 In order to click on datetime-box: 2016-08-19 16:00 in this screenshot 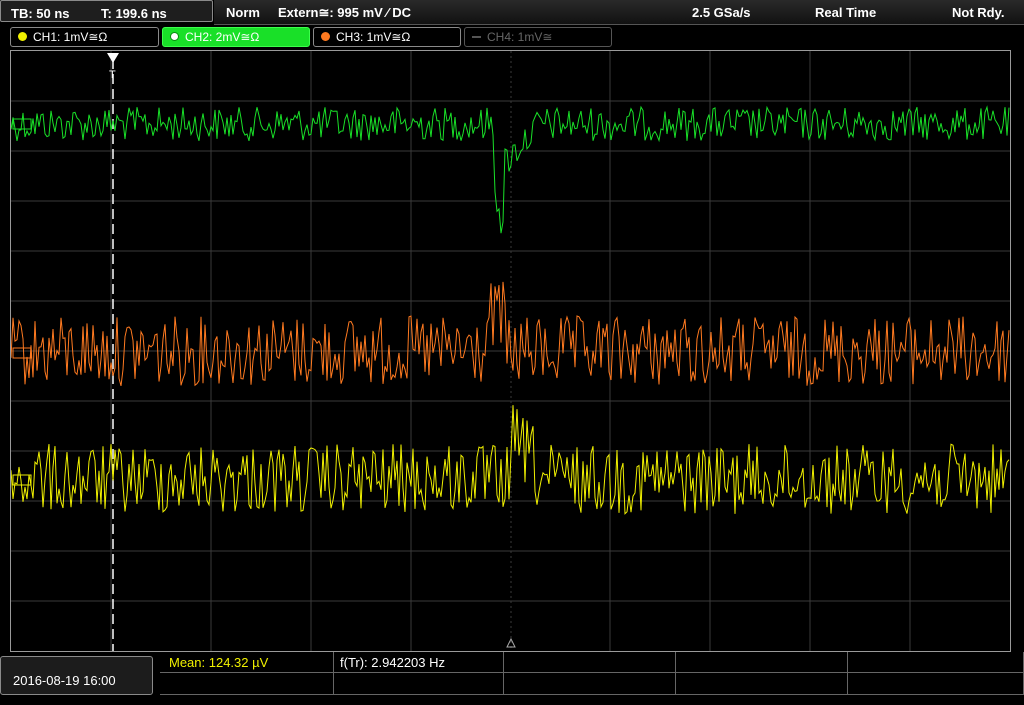, I will do `click(76, 675)`.